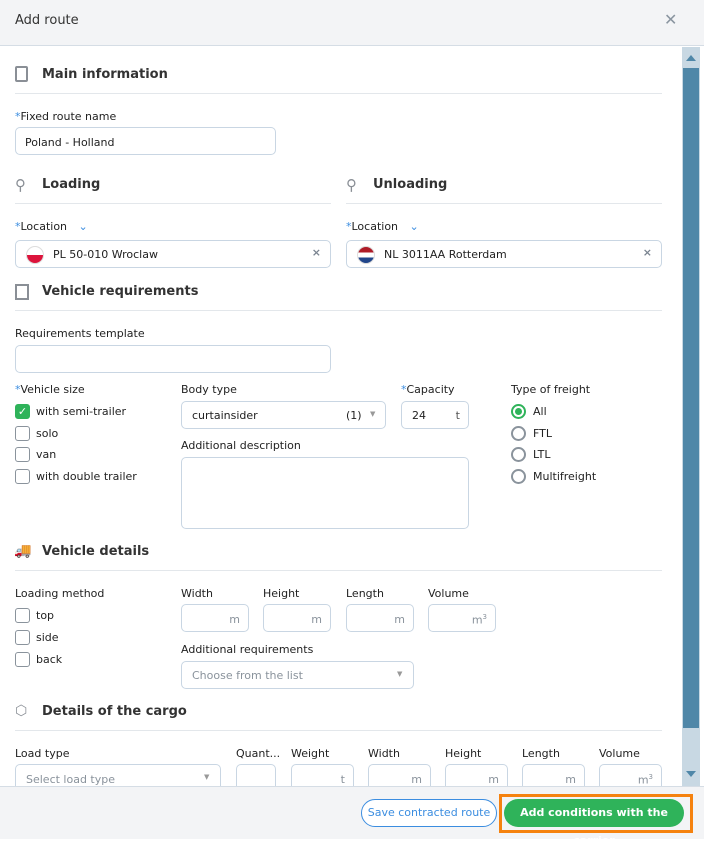 The height and width of the screenshot is (855, 704). Describe the element at coordinates (96, 551) in the screenshot. I see `vehicle-details-heading: Vehicle details` at that location.